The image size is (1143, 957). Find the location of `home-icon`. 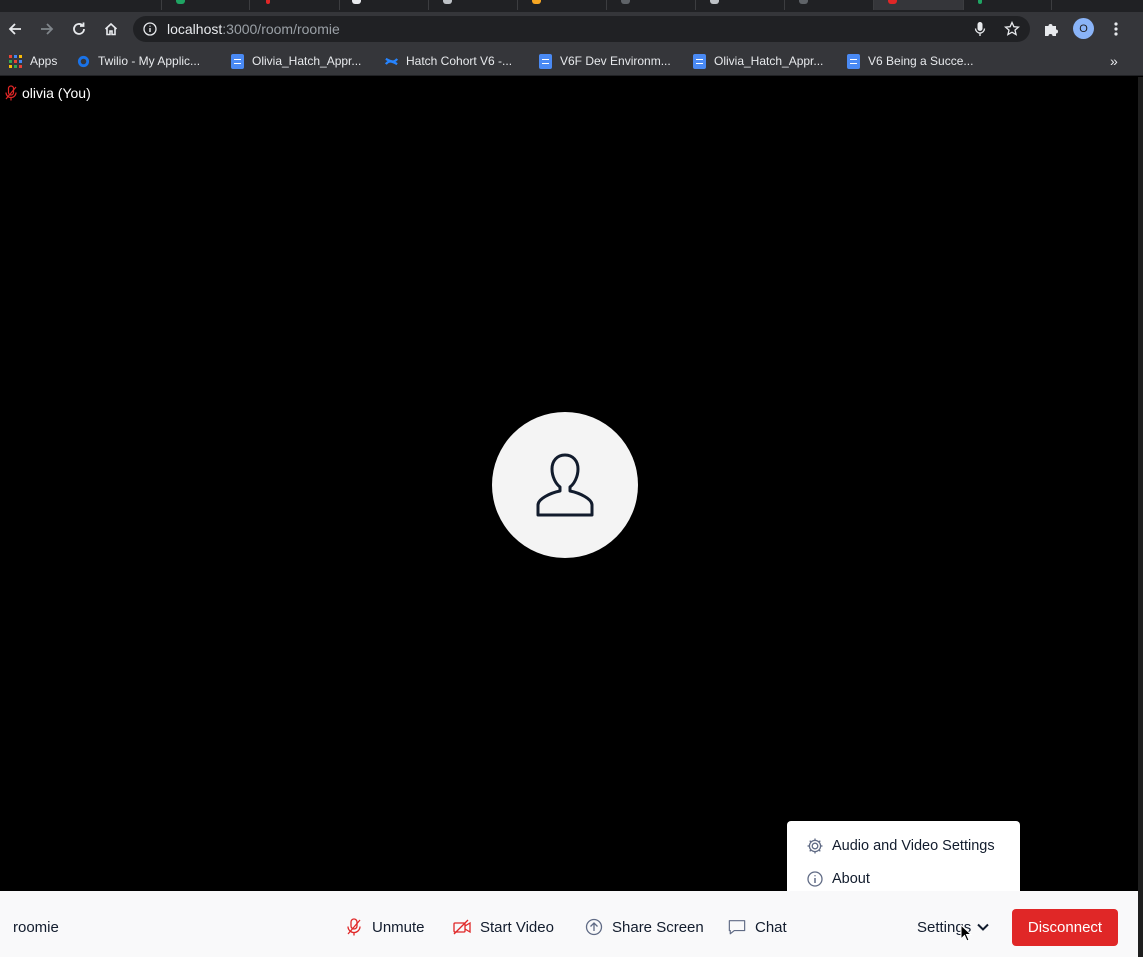

home-icon is located at coordinates (111, 29).